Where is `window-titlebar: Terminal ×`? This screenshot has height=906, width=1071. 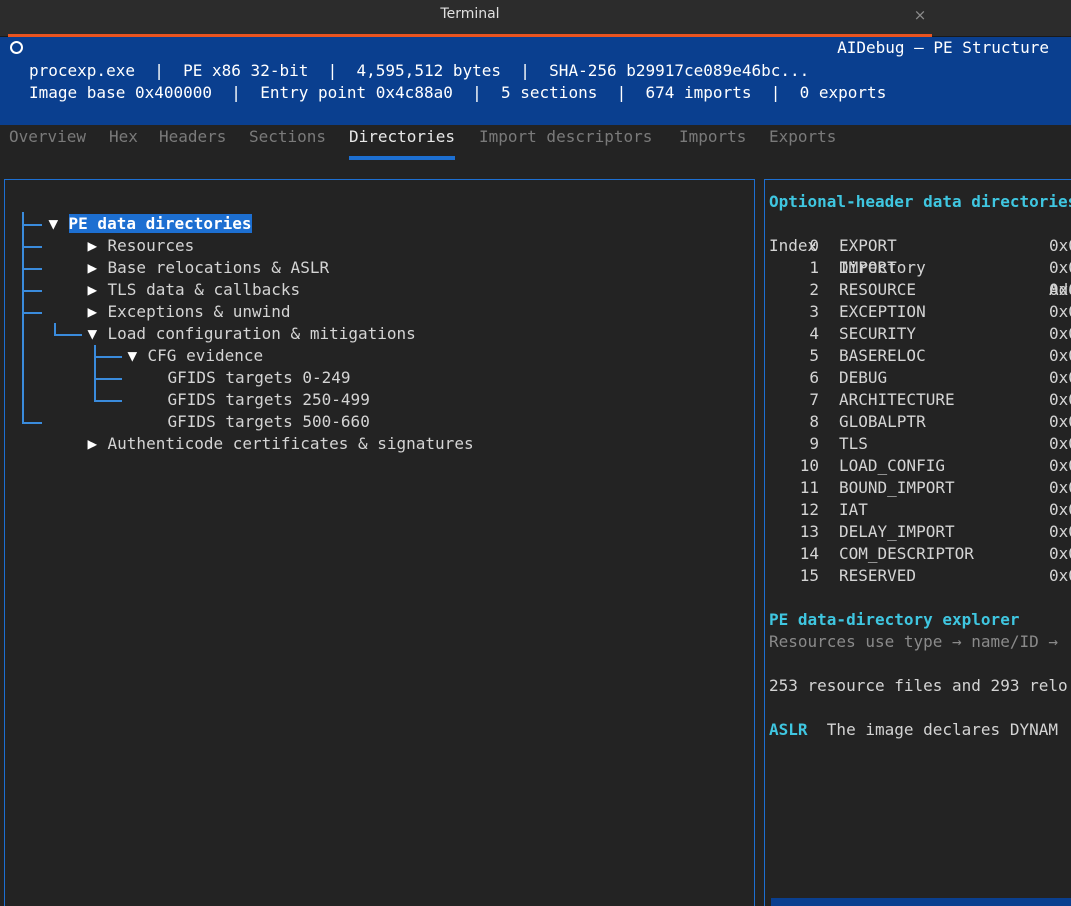
window-titlebar: Terminal × is located at coordinates (535, 18).